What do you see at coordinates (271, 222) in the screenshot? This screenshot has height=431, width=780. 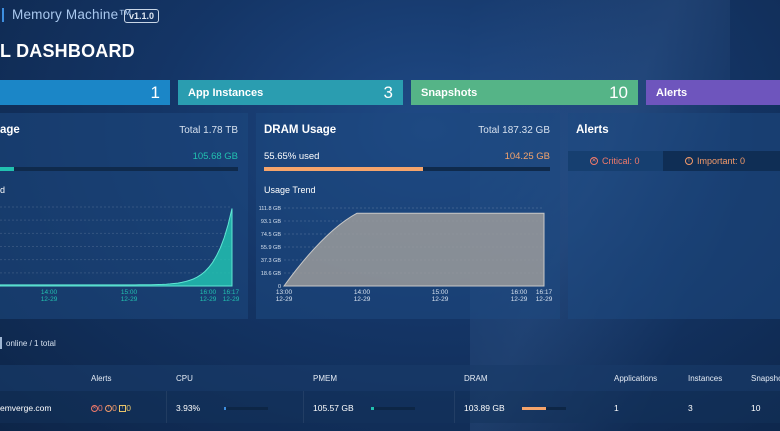 I see `y-tick-label: 93.1 GB` at bounding box center [271, 222].